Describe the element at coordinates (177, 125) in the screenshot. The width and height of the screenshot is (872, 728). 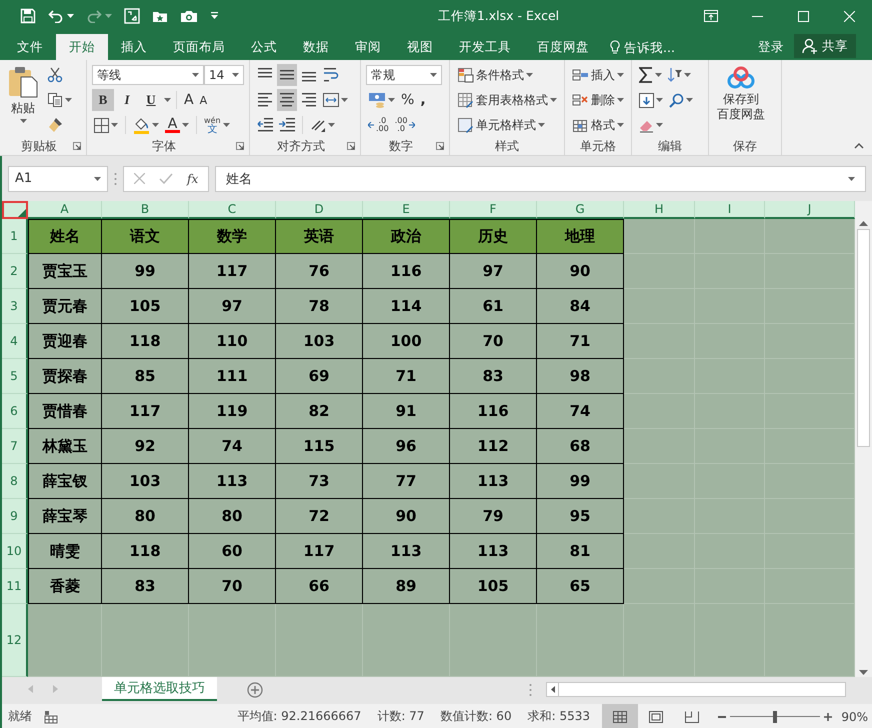
I see `font-color-button: A` at that location.